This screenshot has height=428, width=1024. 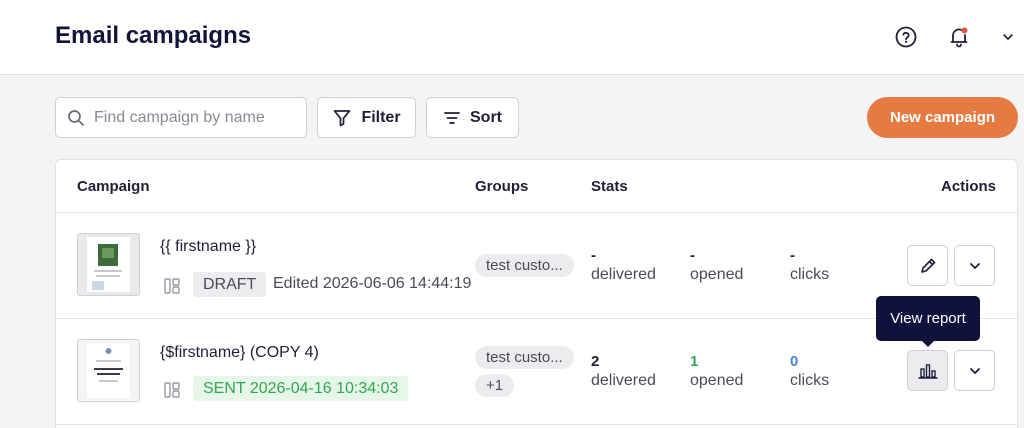 I want to click on column-header-stats: Stats, so click(x=609, y=186).